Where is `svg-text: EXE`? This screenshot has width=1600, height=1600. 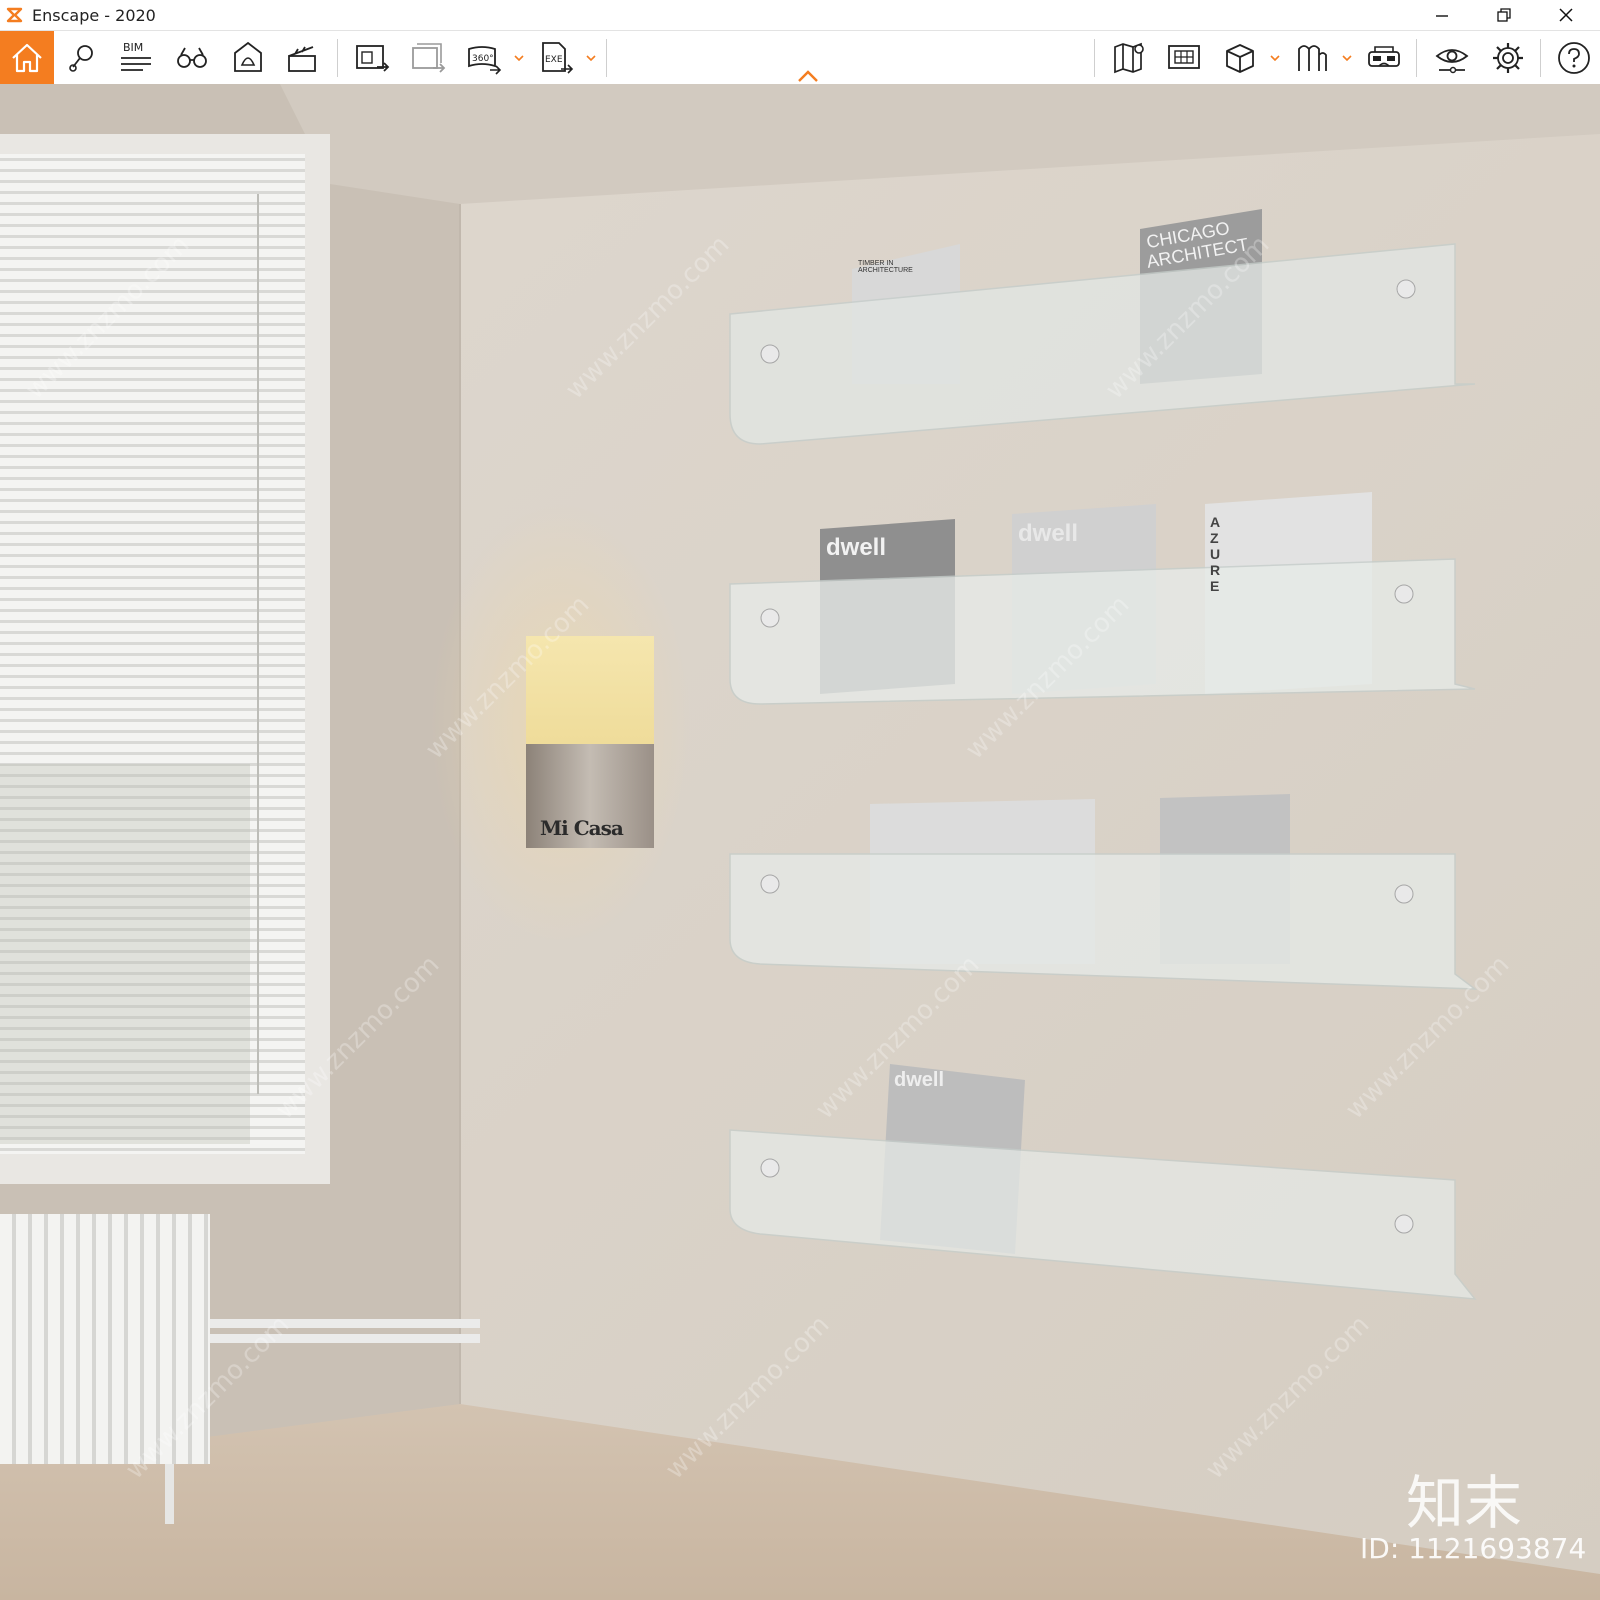 svg-text: EXE is located at coordinates (554, 60).